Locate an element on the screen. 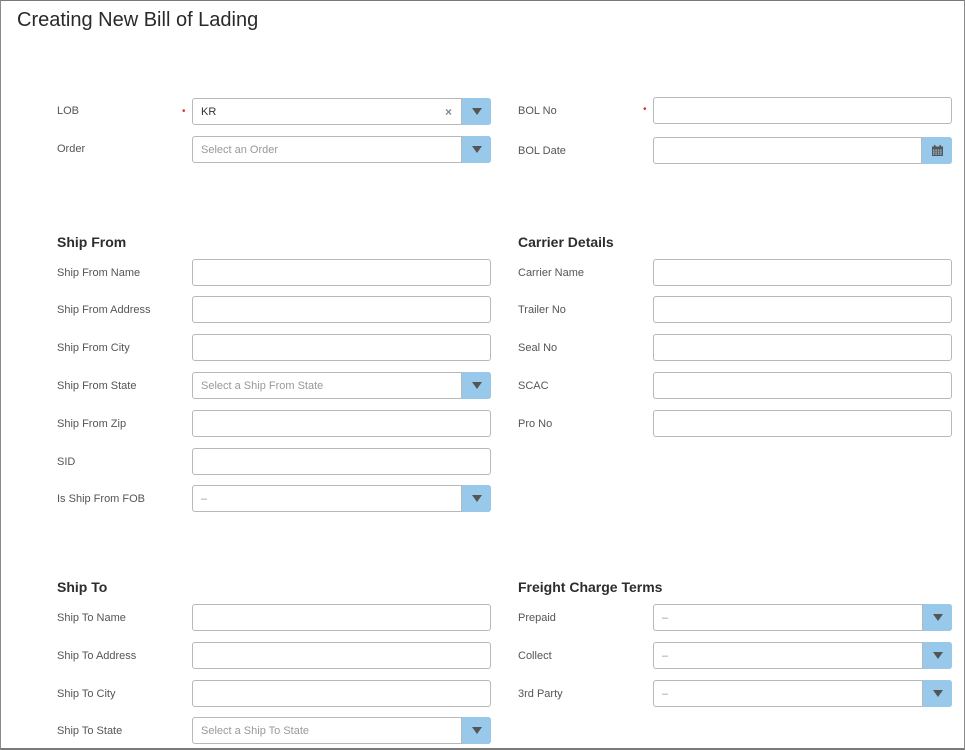  ship-to-name-label: Ship To Name is located at coordinates (91, 618).